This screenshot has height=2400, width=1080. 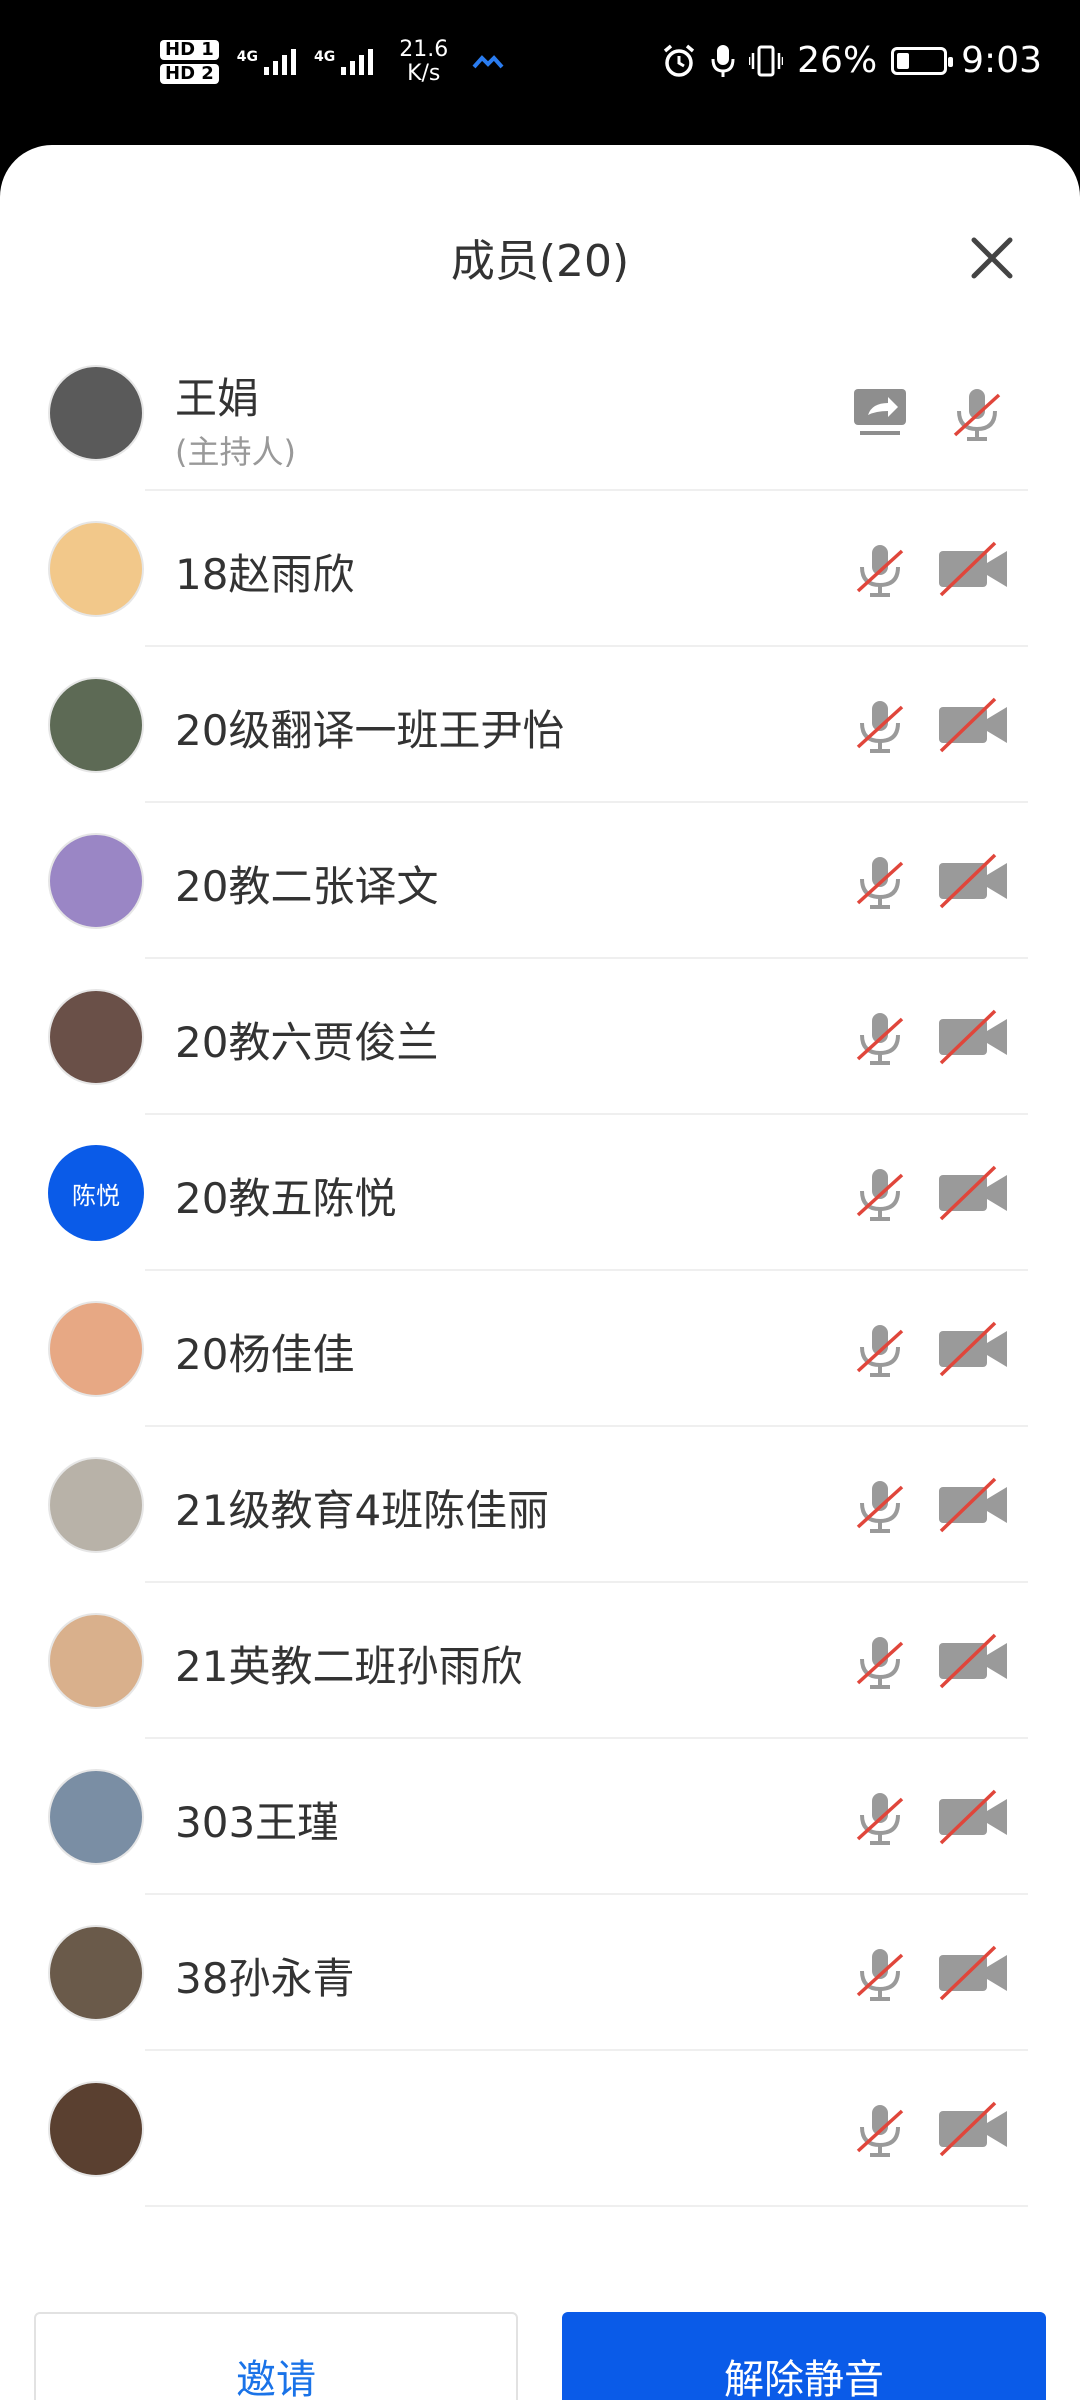 I want to click on member-name: 21级教育4班陈佳丽, so click(x=362, y=1510).